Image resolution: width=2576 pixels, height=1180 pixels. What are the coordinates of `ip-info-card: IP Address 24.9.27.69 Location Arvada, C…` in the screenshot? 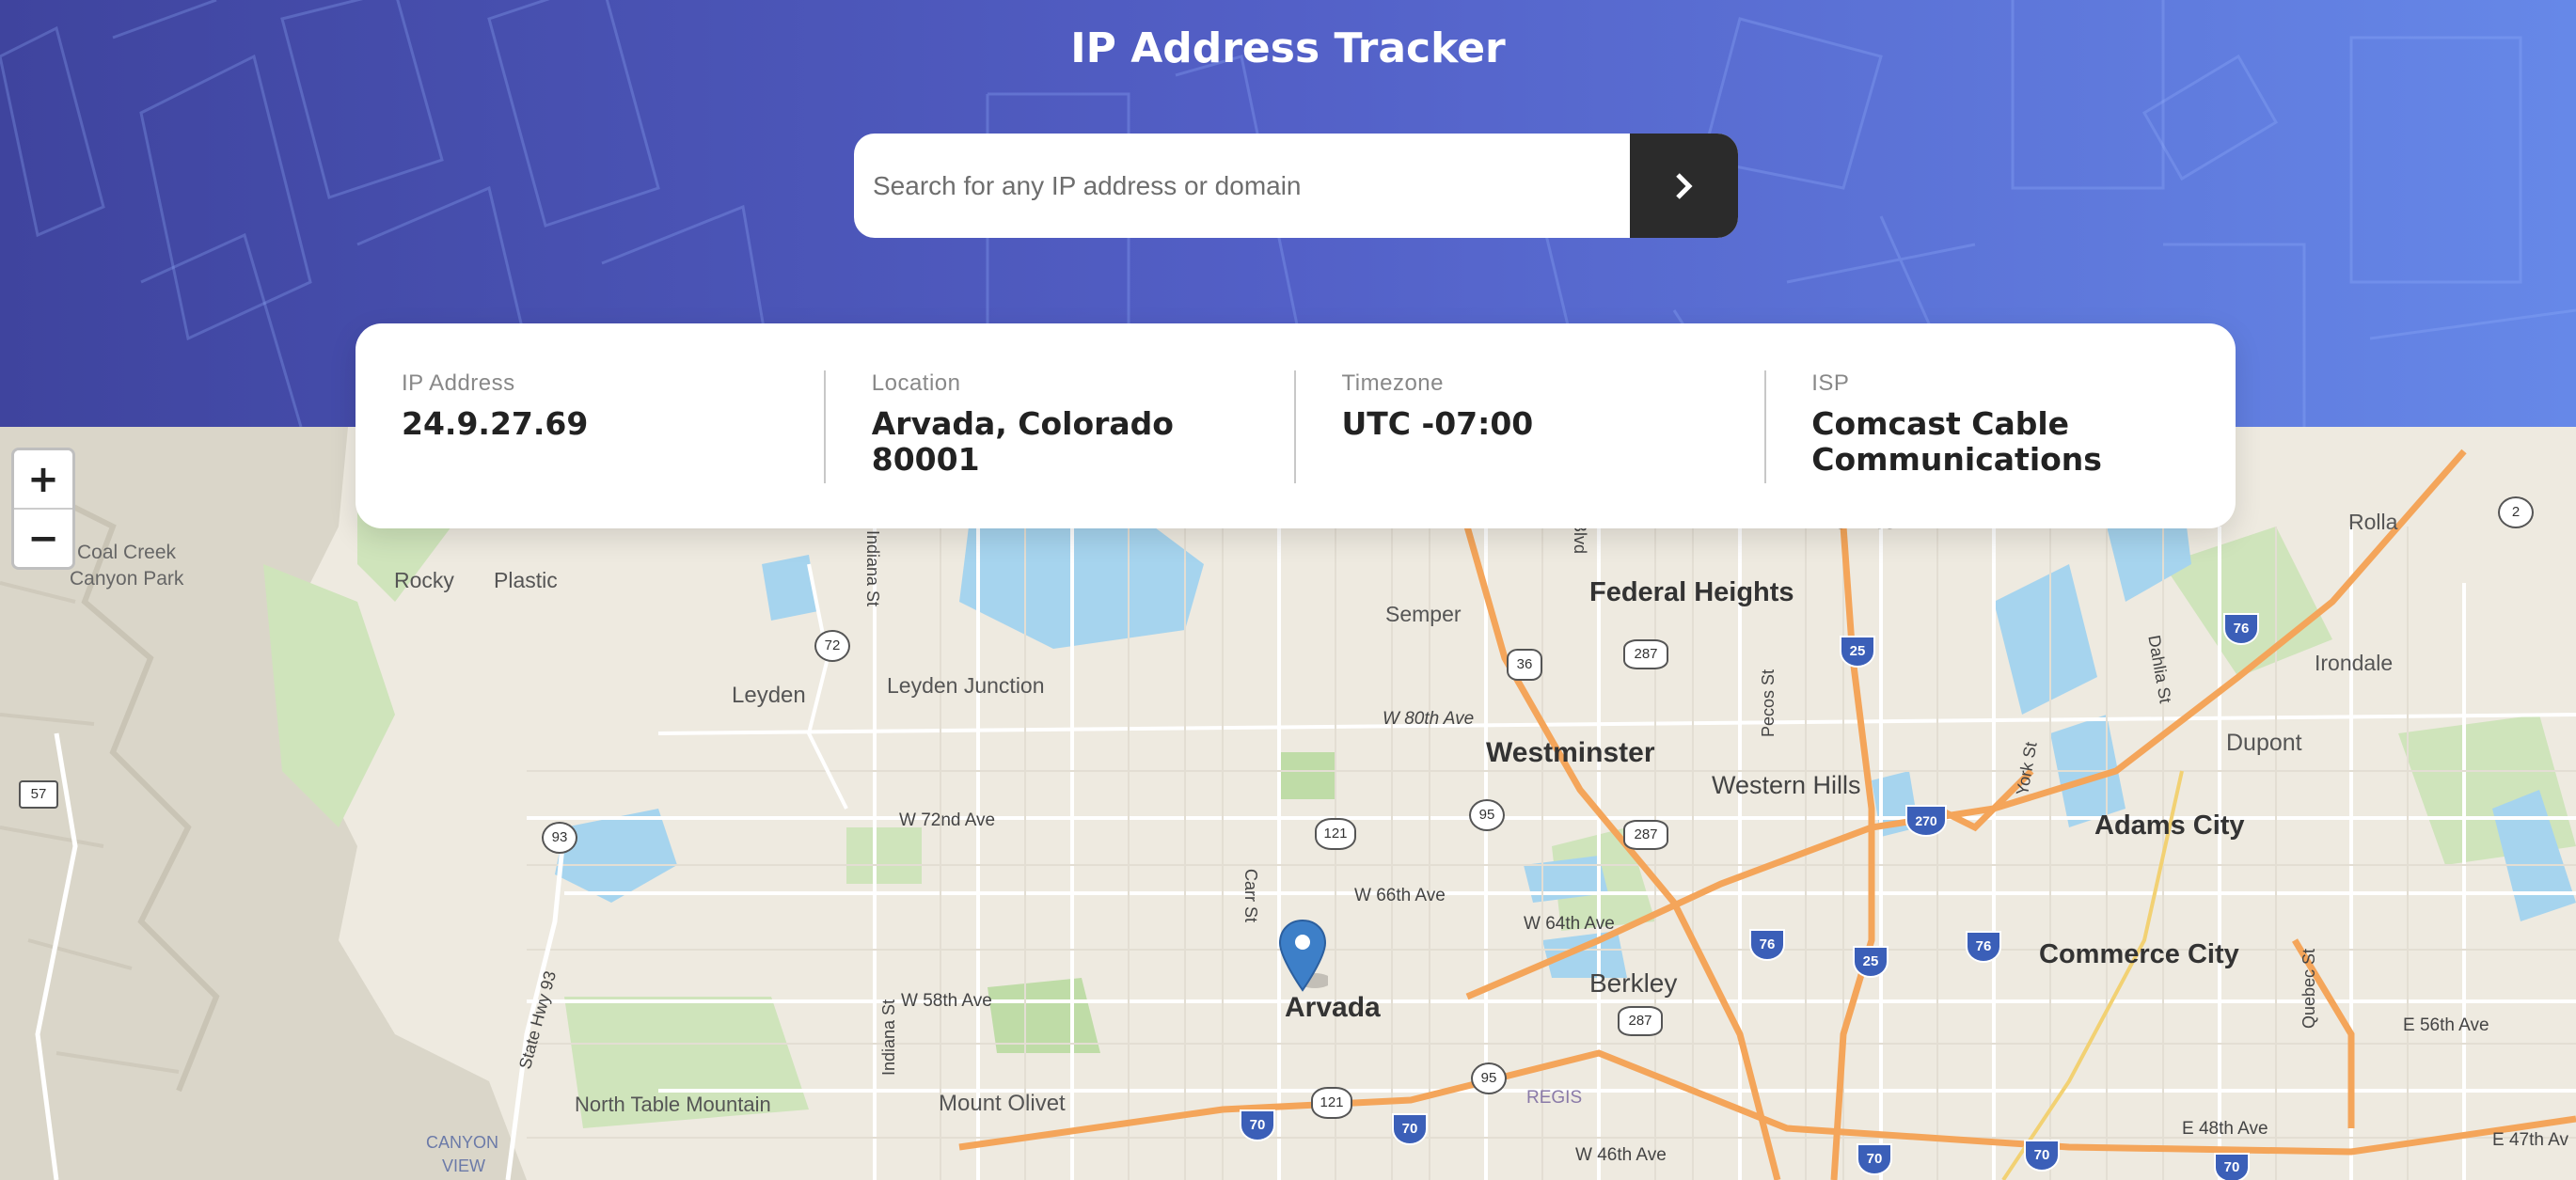 It's located at (1296, 425).